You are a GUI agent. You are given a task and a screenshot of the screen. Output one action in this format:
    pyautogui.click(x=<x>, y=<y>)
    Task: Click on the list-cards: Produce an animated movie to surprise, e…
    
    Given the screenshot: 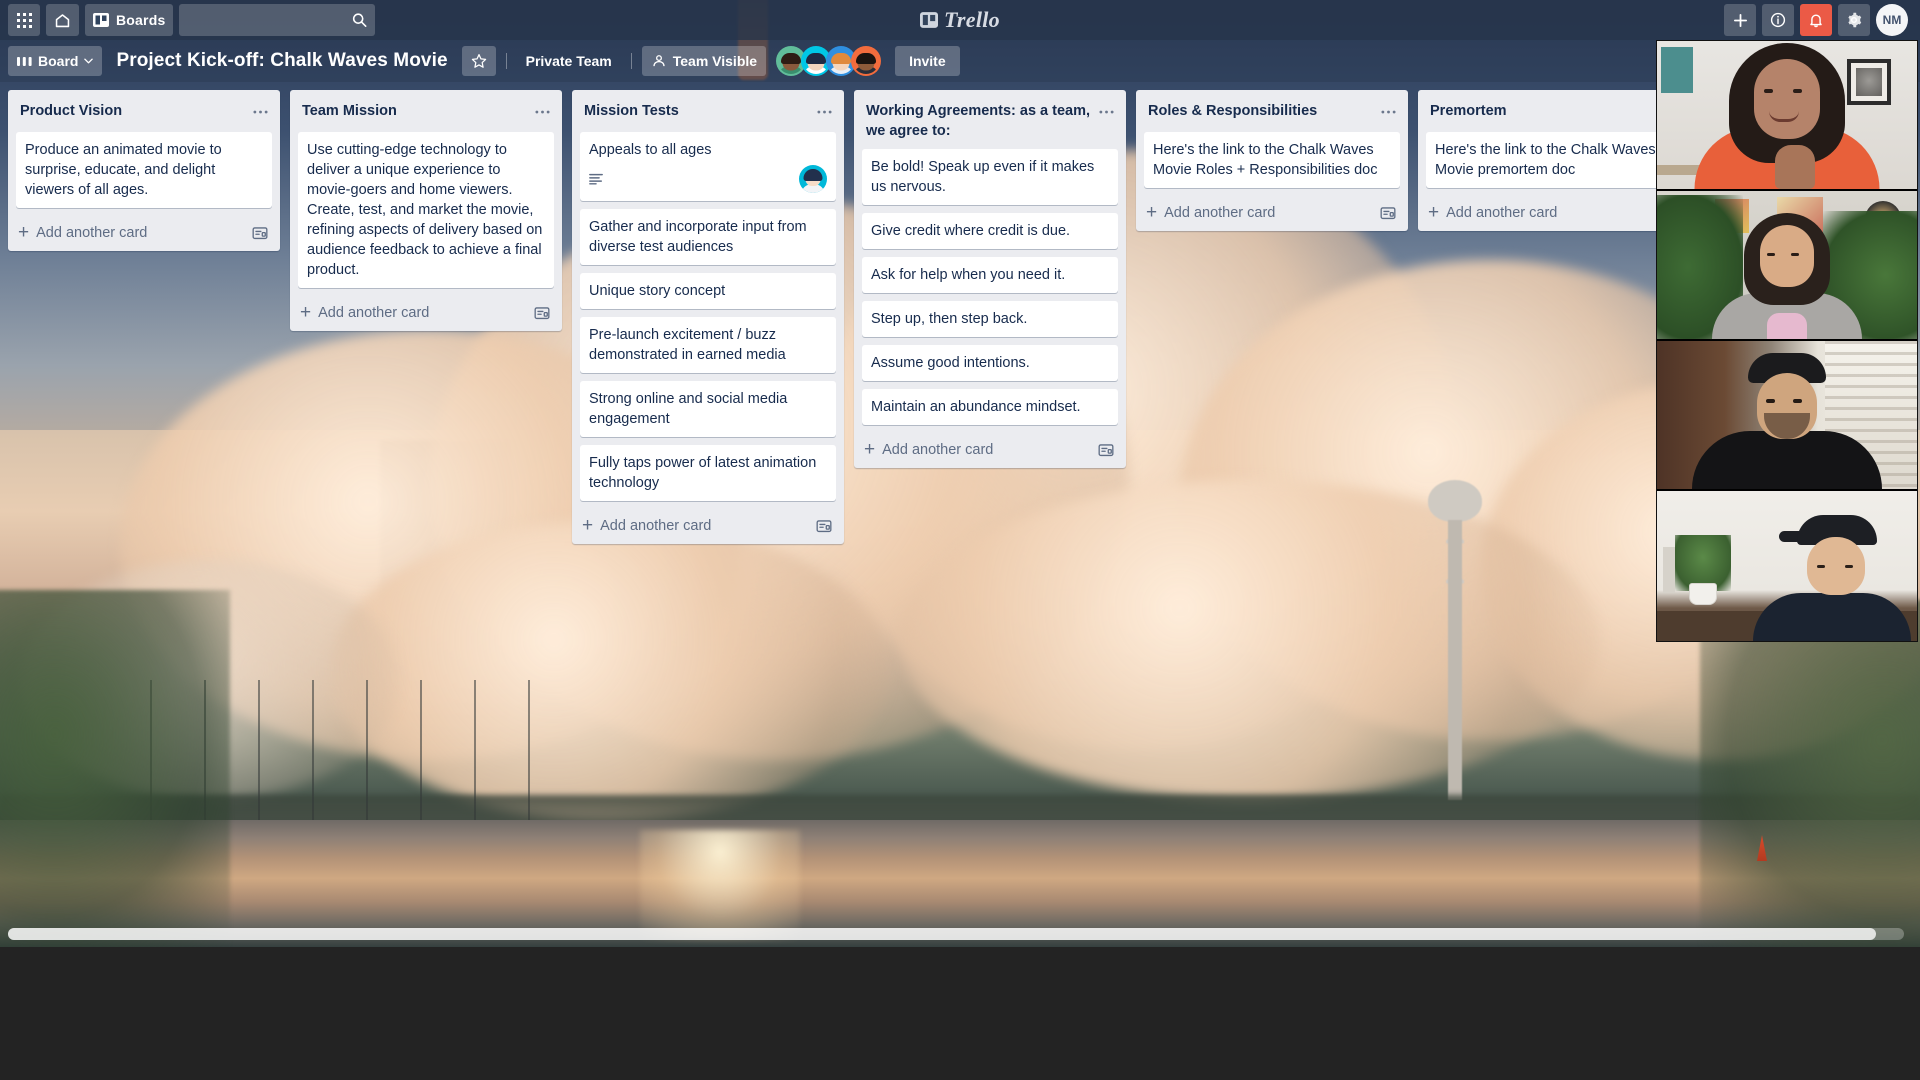 What is the action you would take?
    pyautogui.click(x=144, y=174)
    